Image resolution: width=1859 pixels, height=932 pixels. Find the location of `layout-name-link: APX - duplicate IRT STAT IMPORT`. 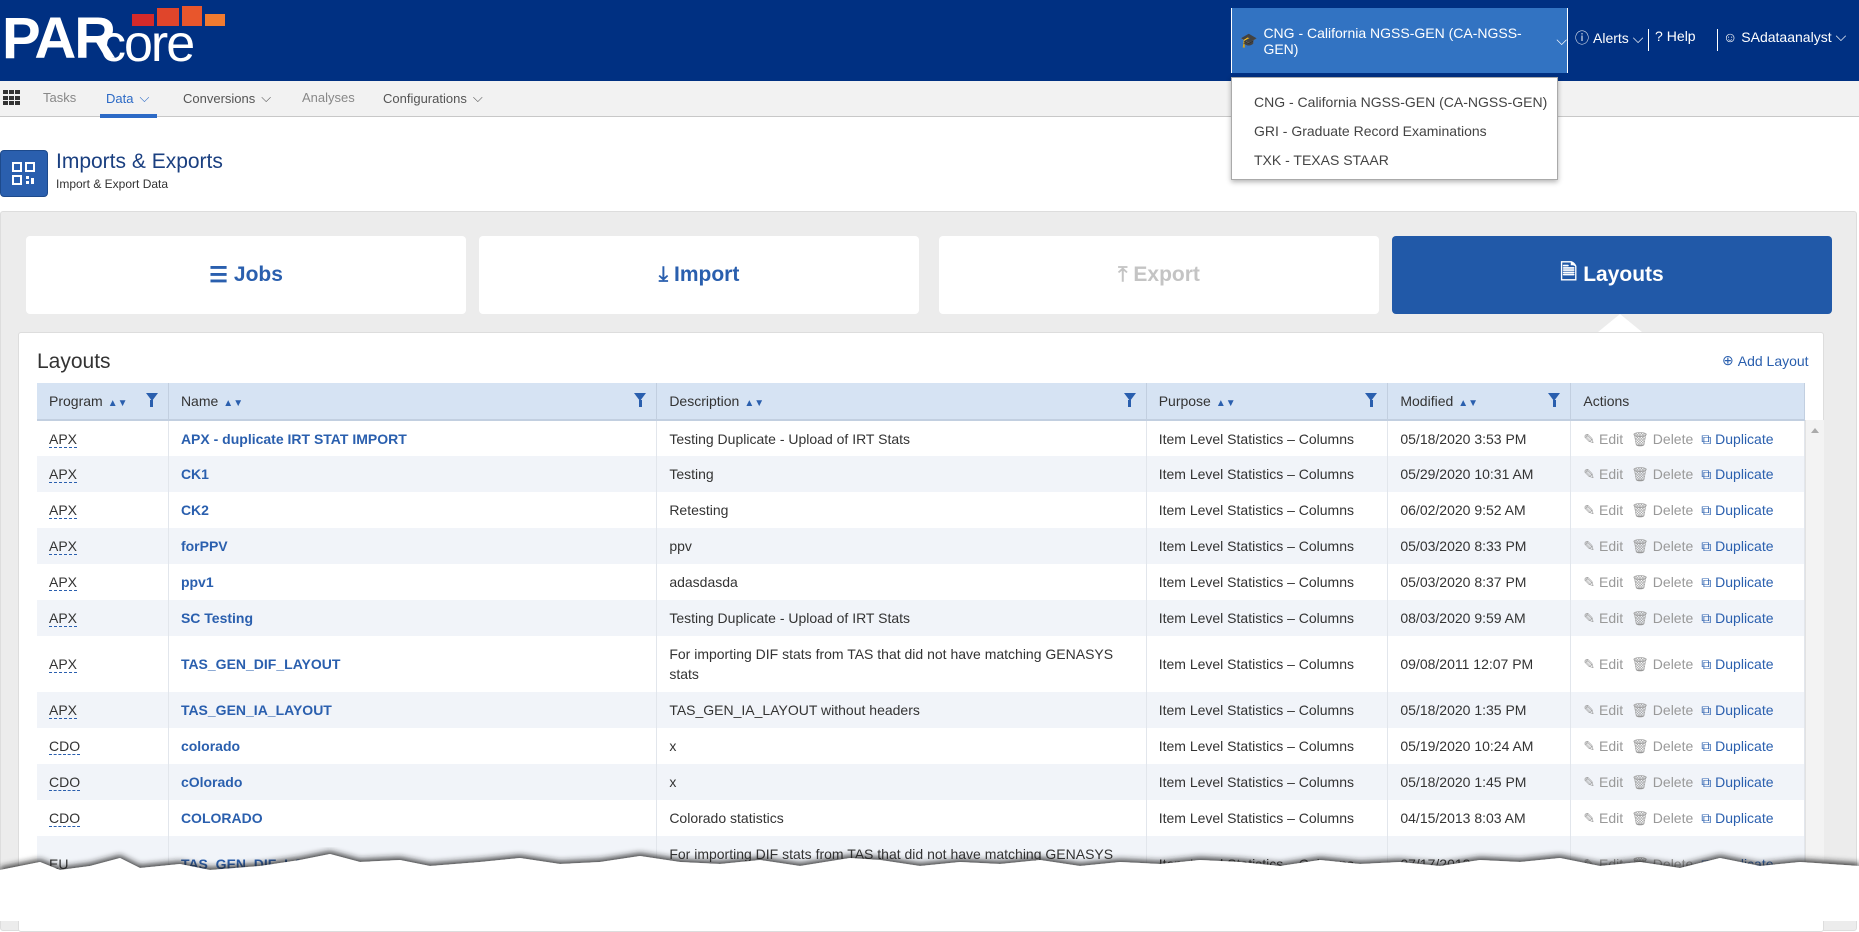

layout-name-link: APX - duplicate IRT STAT IMPORT is located at coordinates (294, 439).